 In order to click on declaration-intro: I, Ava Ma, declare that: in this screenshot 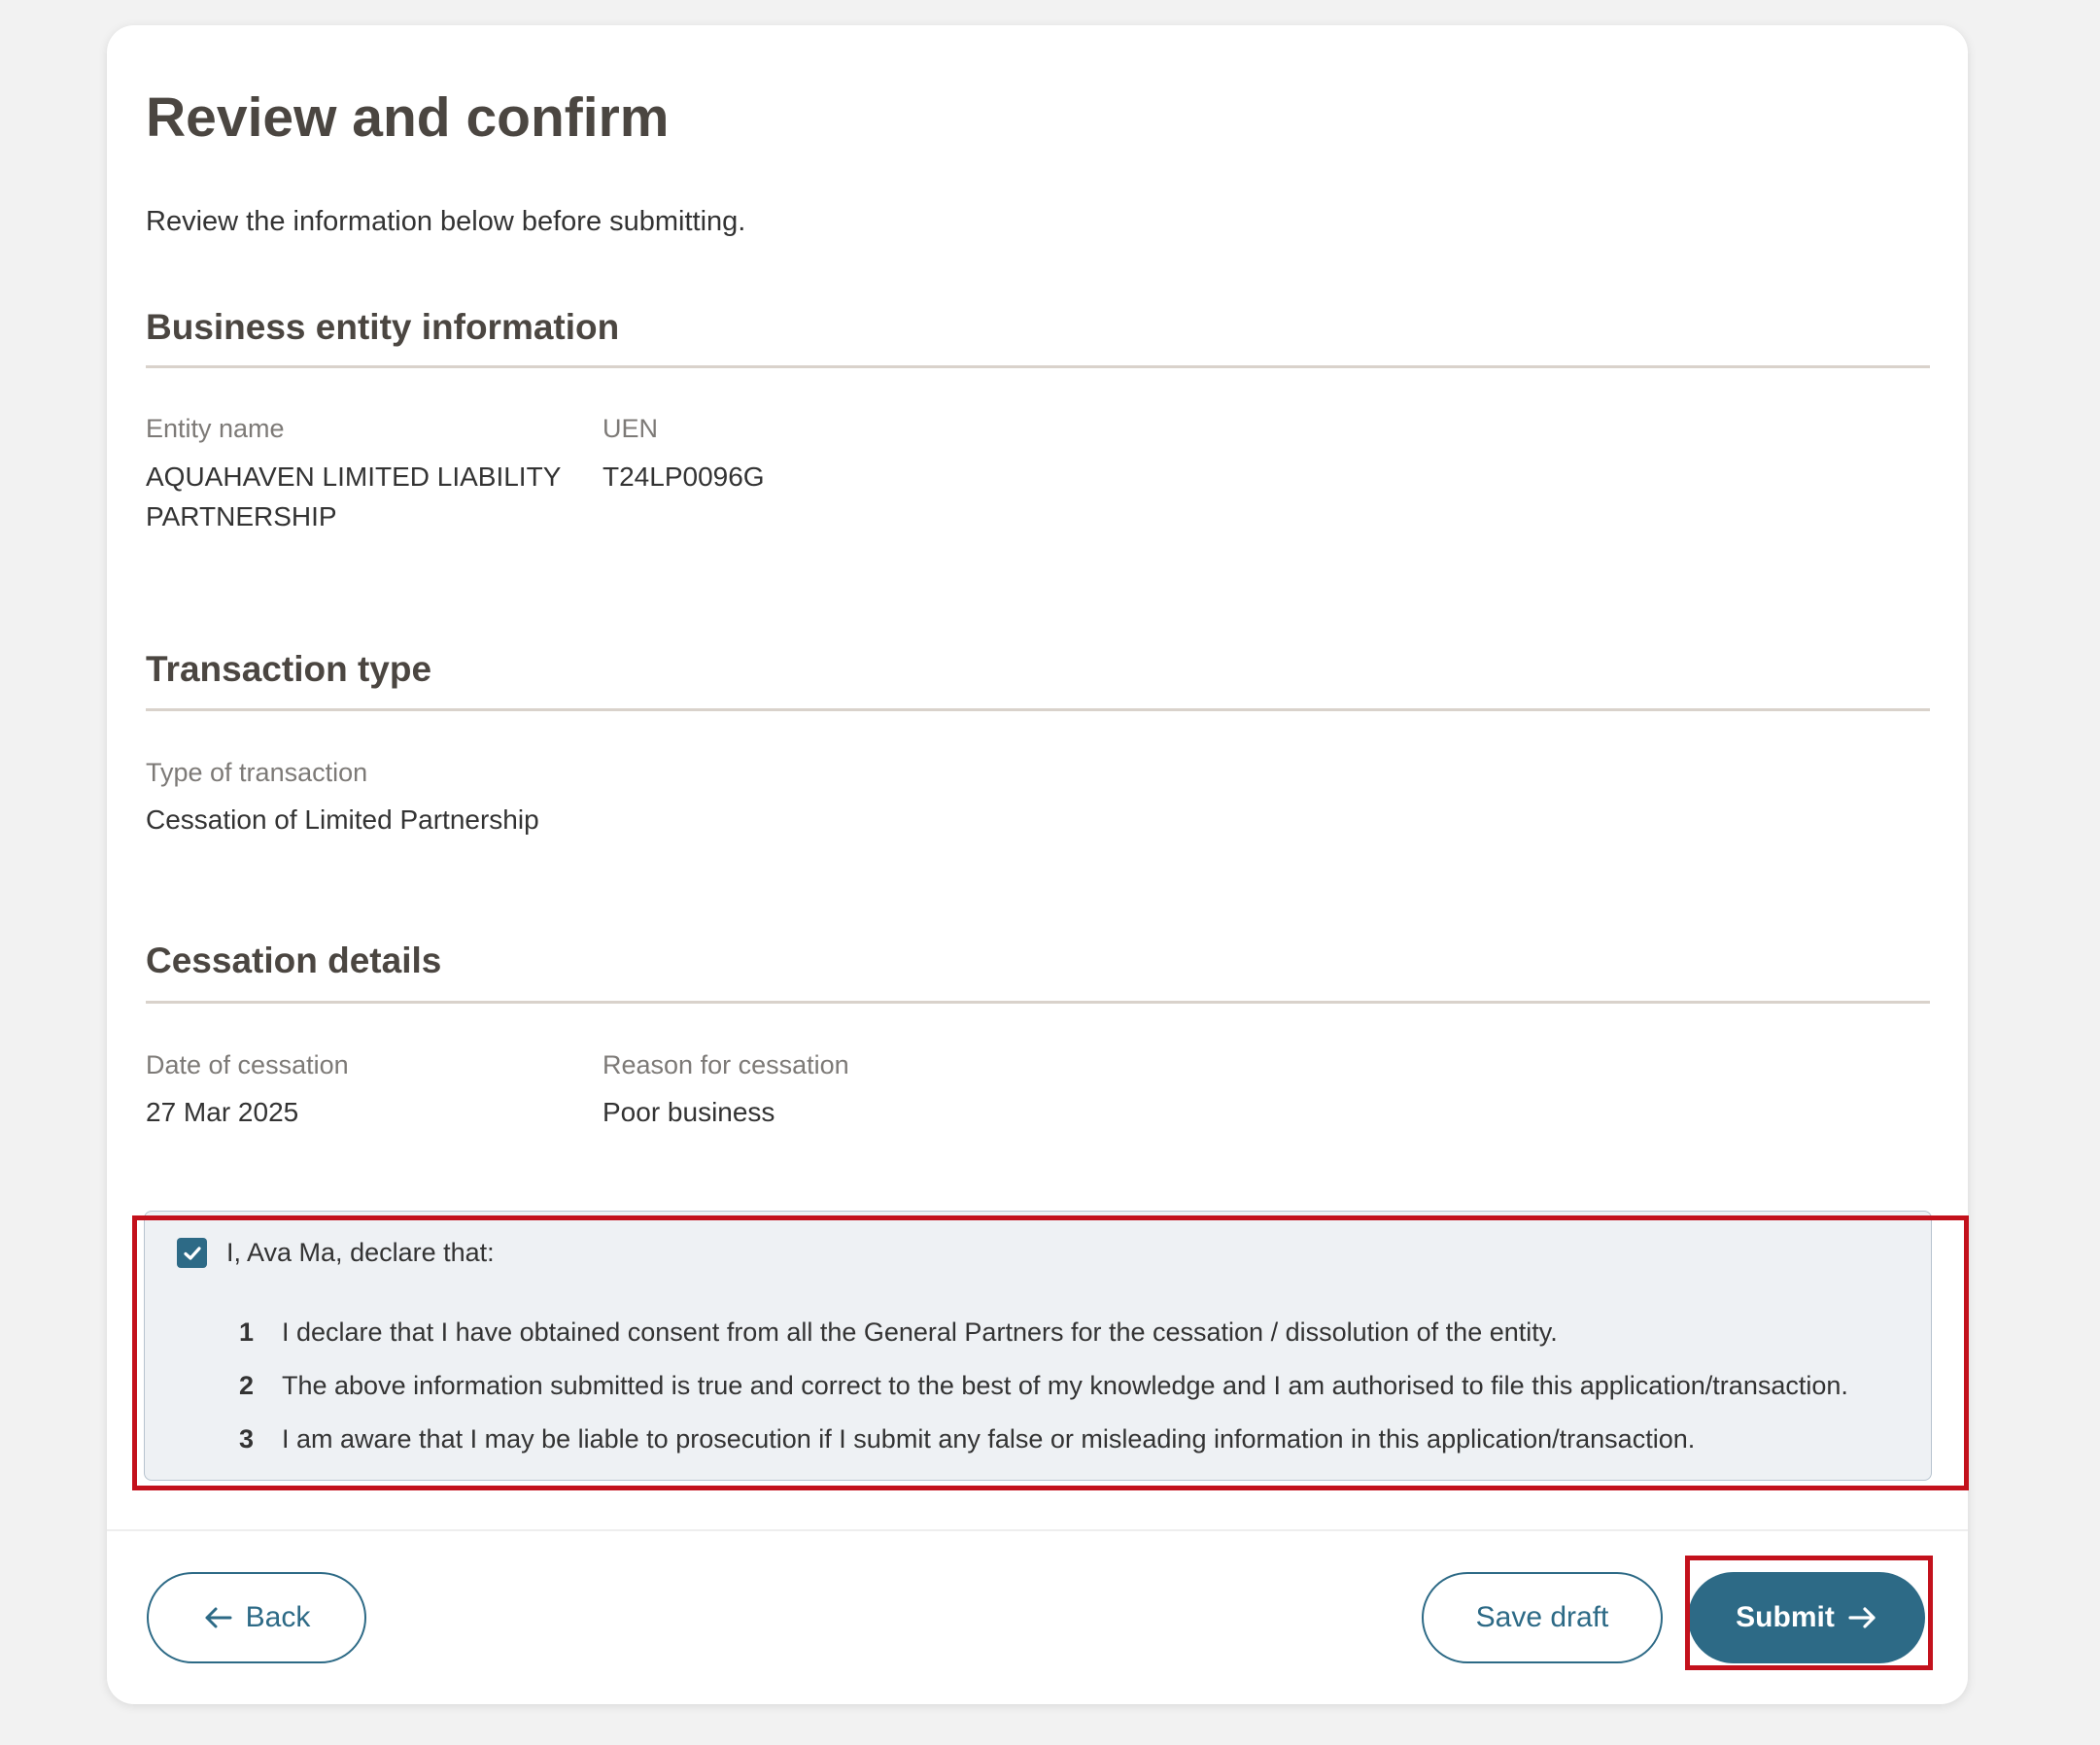, I will do `click(360, 1252)`.